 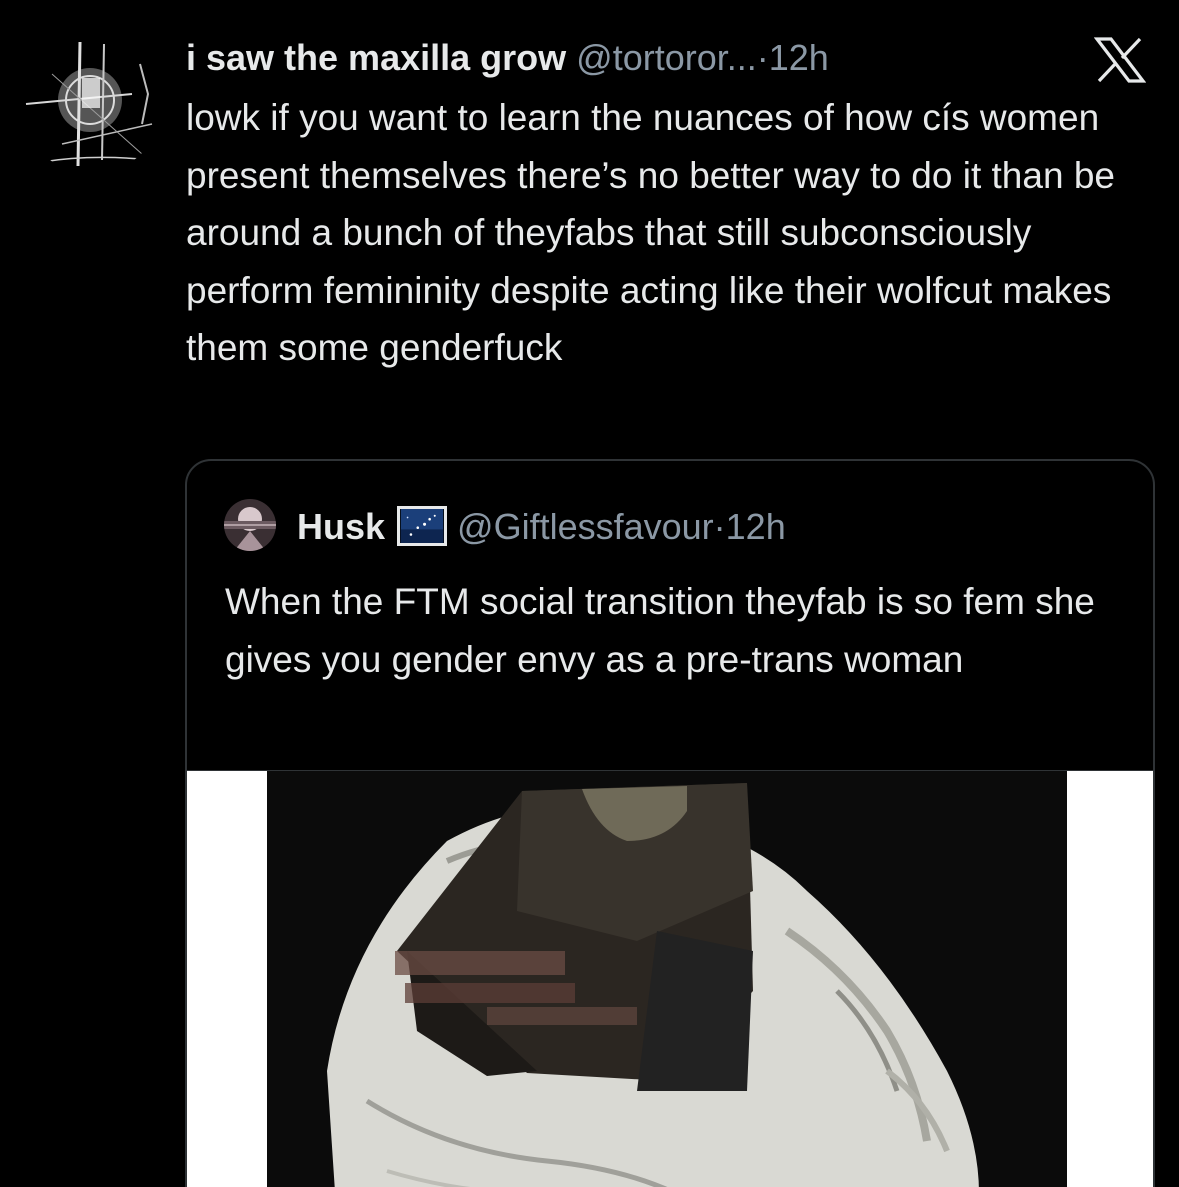 I want to click on quote-avatar, so click(x=250, y=525).